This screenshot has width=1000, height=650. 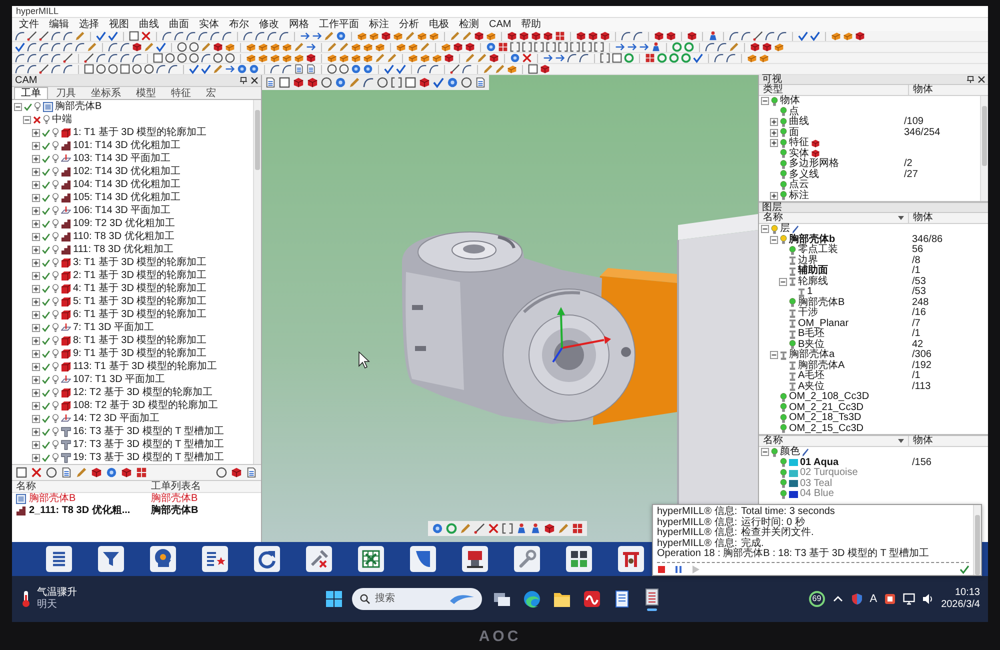 I want to click on caret-down-icon, so click(x=901, y=441).